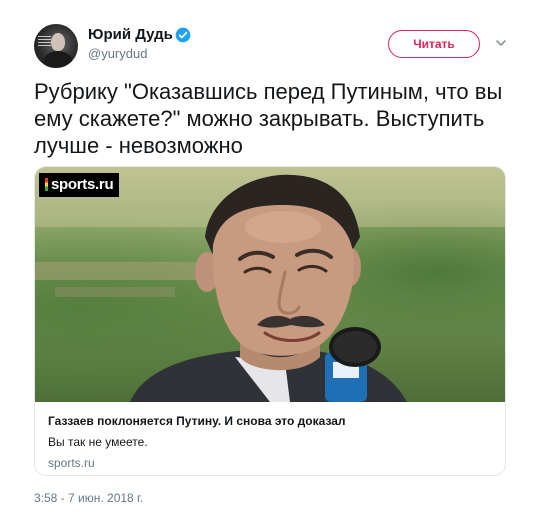 This screenshot has height=518, width=540. Describe the element at coordinates (88, 498) in the screenshot. I see `tweet-timestamp: 3:58 - 7 июн. 2018 г.` at that location.